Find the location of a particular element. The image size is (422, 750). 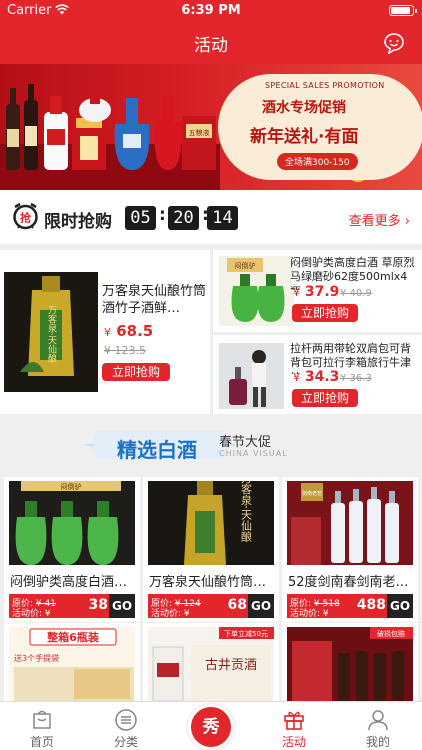

tab-label: 分类 is located at coordinates (125, 742).